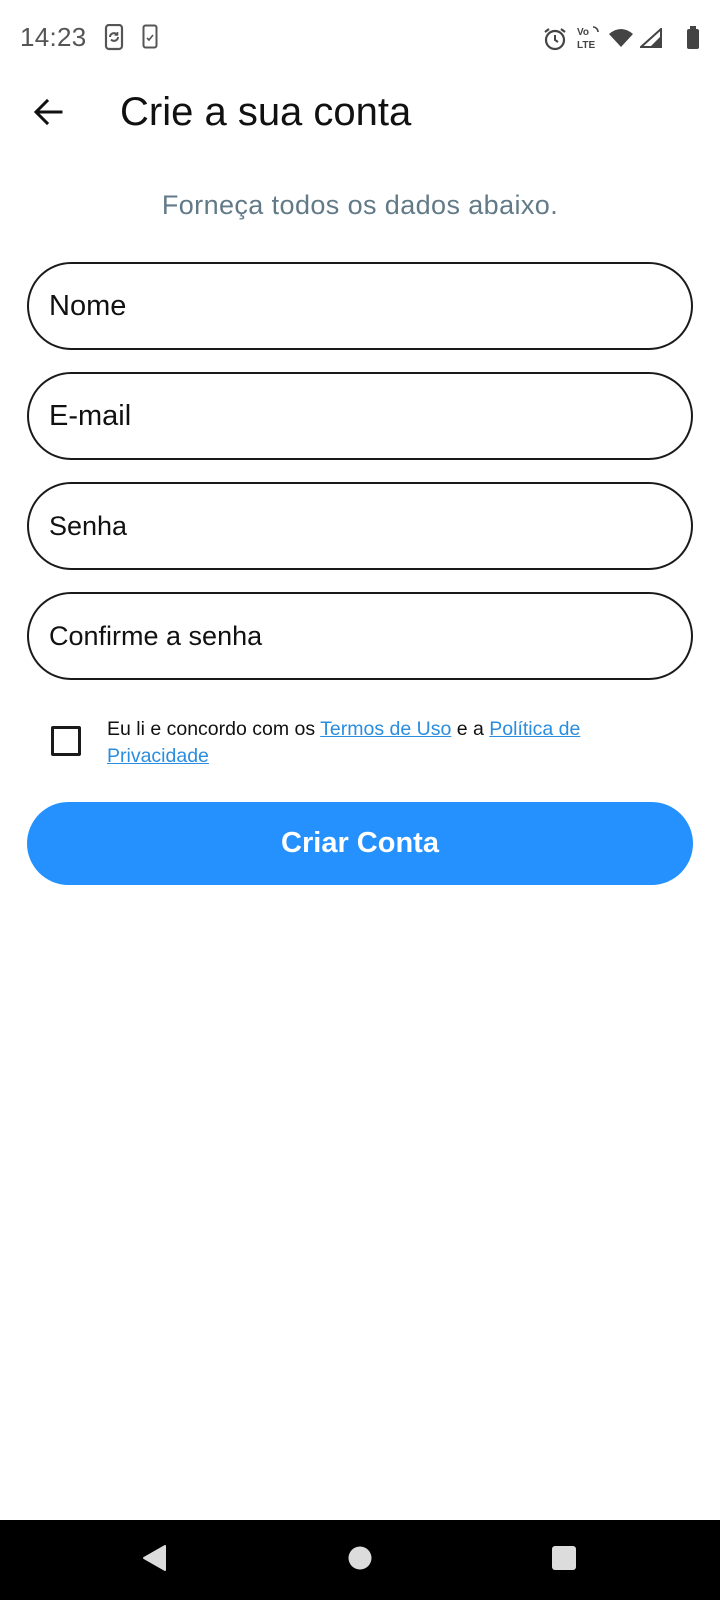 The height and width of the screenshot is (1600, 720). I want to click on nav-home-button, so click(360, 1560).